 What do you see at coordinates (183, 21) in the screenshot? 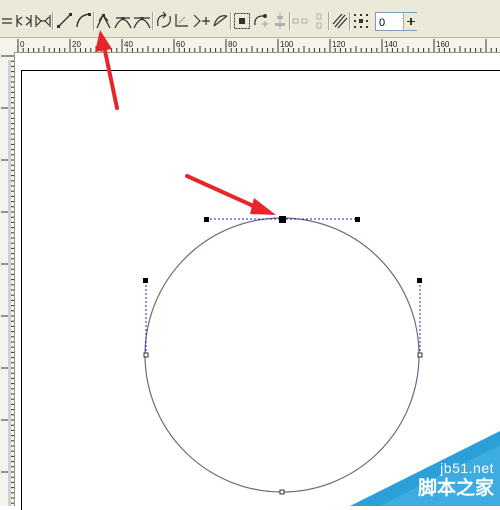
I see `extend-curve-icon` at bounding box center [183, 21].